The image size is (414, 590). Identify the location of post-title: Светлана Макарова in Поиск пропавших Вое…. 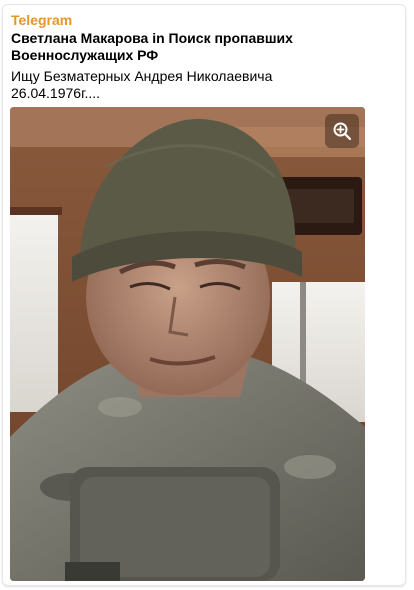
(207, 47).